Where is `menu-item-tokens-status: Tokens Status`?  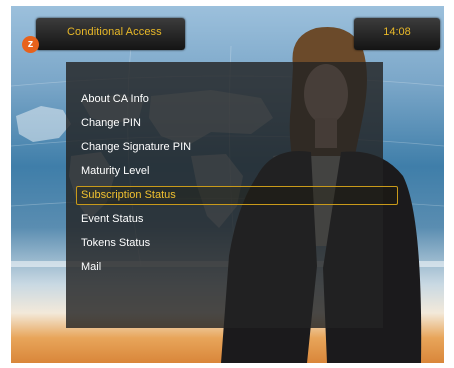
menu-item-tokens-status: Tokens Status is located at coordinates (238, 243).